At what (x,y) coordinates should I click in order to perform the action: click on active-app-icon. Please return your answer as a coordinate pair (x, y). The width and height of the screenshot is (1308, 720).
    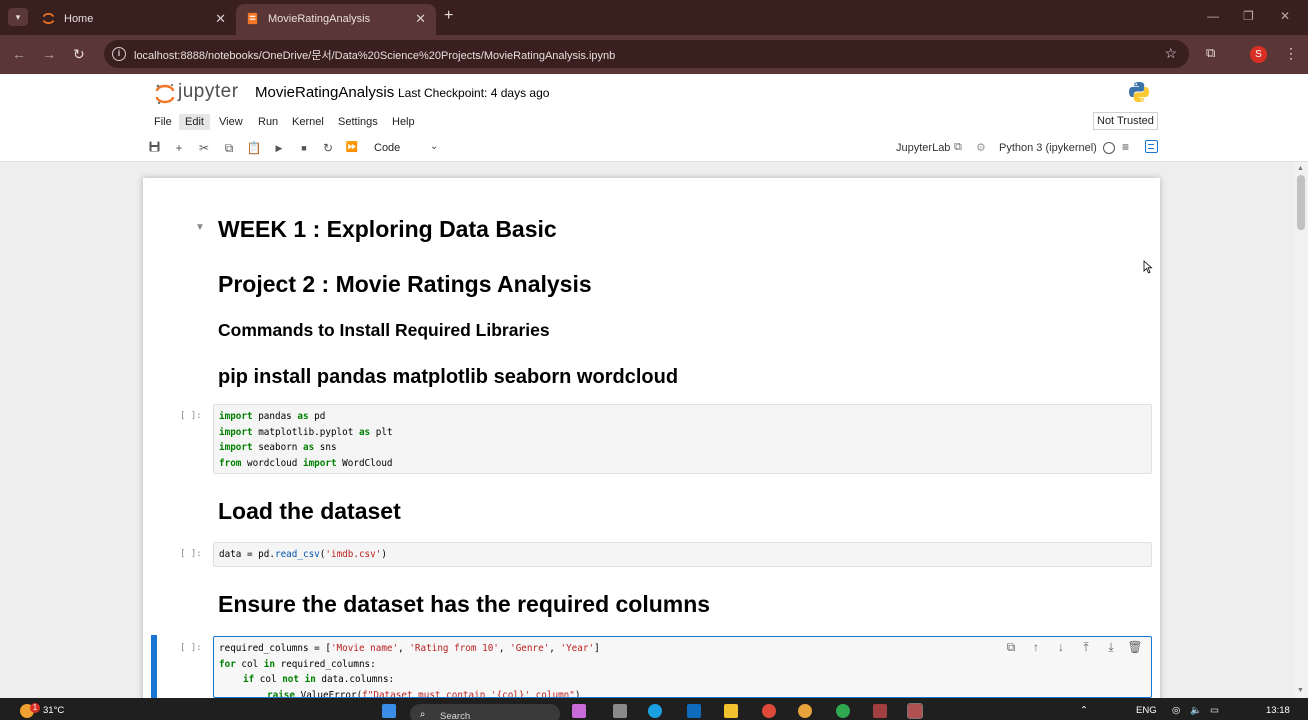
    Looking at the image, I should click on (915, 711).